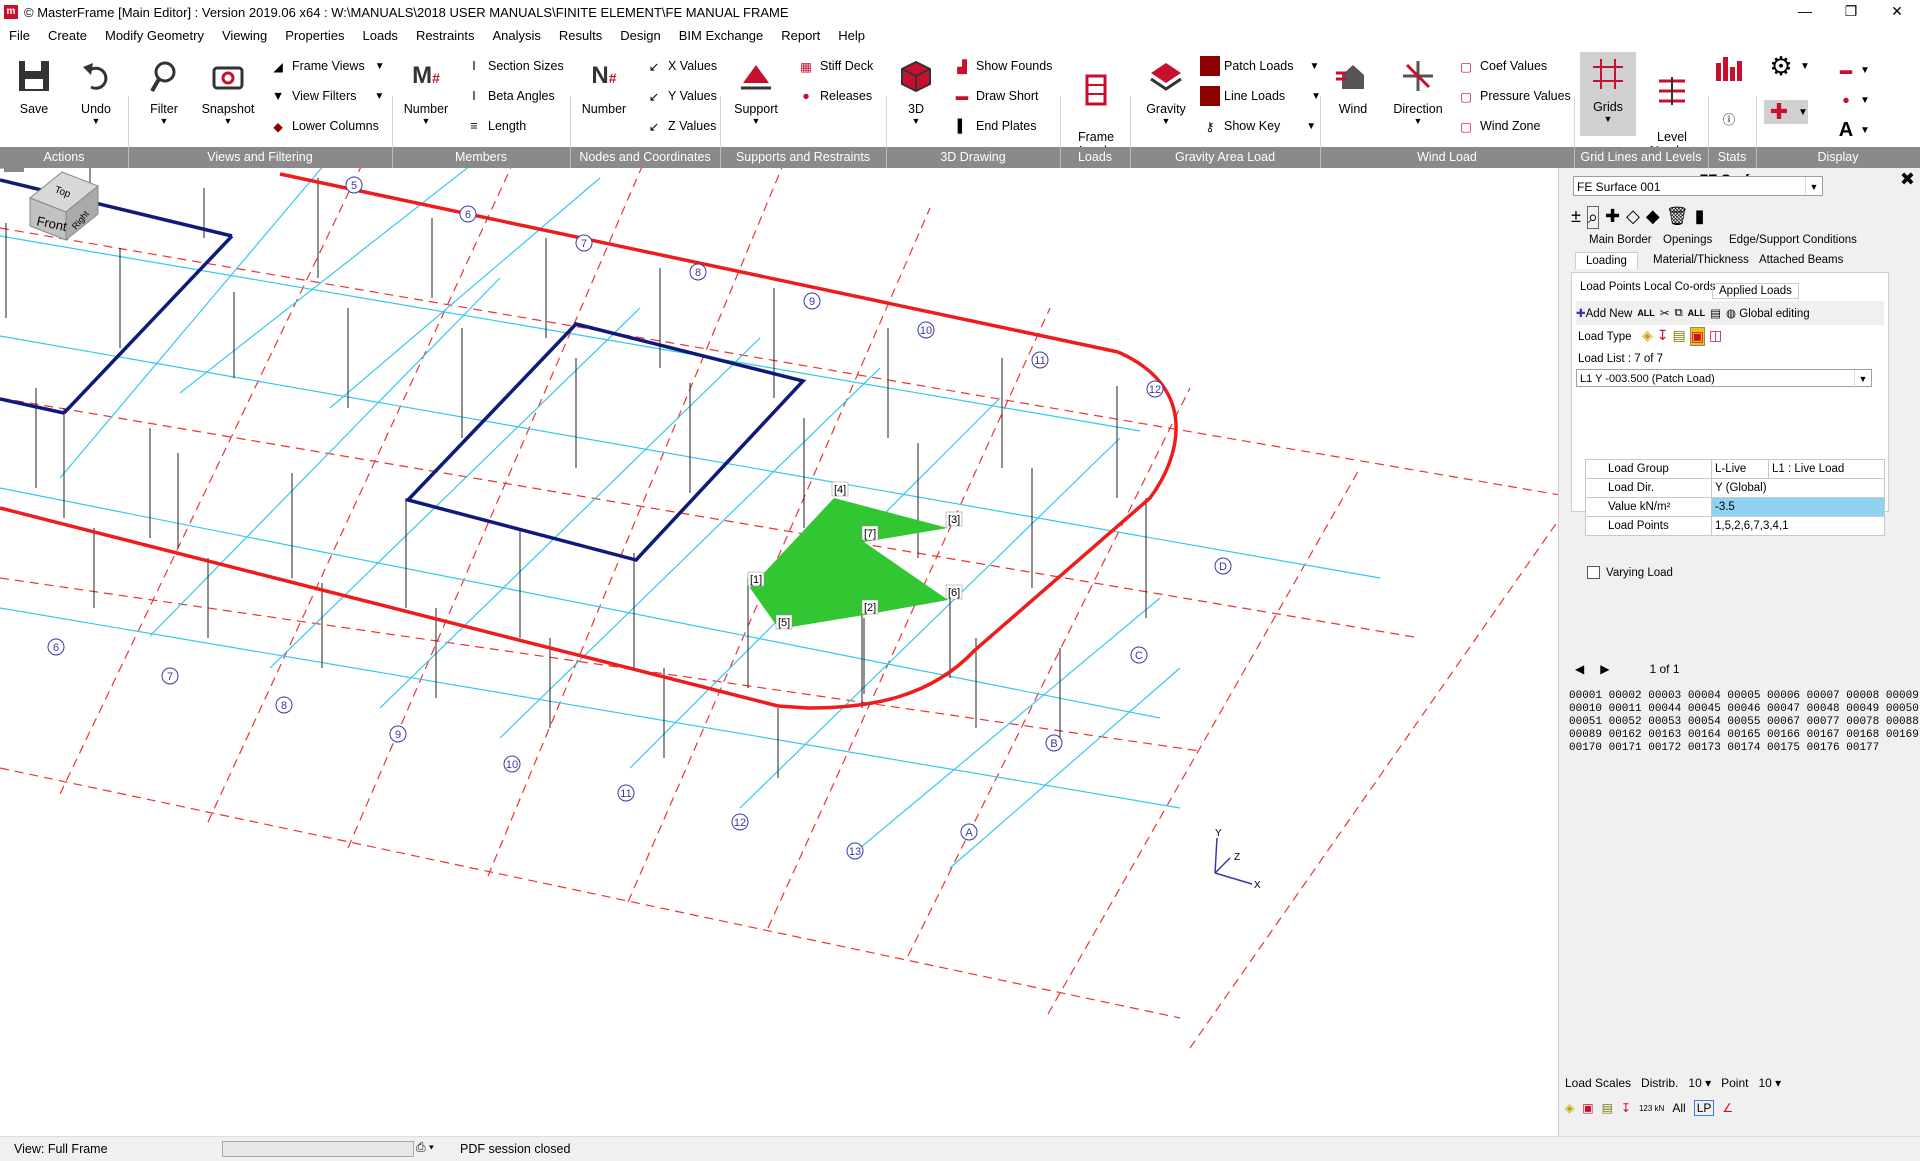 The width and height of the screenshot is (1920, 1161). Describe the element at coordinates (154, 35) in the screenshot. I see `menu-modify-geometry: Modify Geometry` at that location.